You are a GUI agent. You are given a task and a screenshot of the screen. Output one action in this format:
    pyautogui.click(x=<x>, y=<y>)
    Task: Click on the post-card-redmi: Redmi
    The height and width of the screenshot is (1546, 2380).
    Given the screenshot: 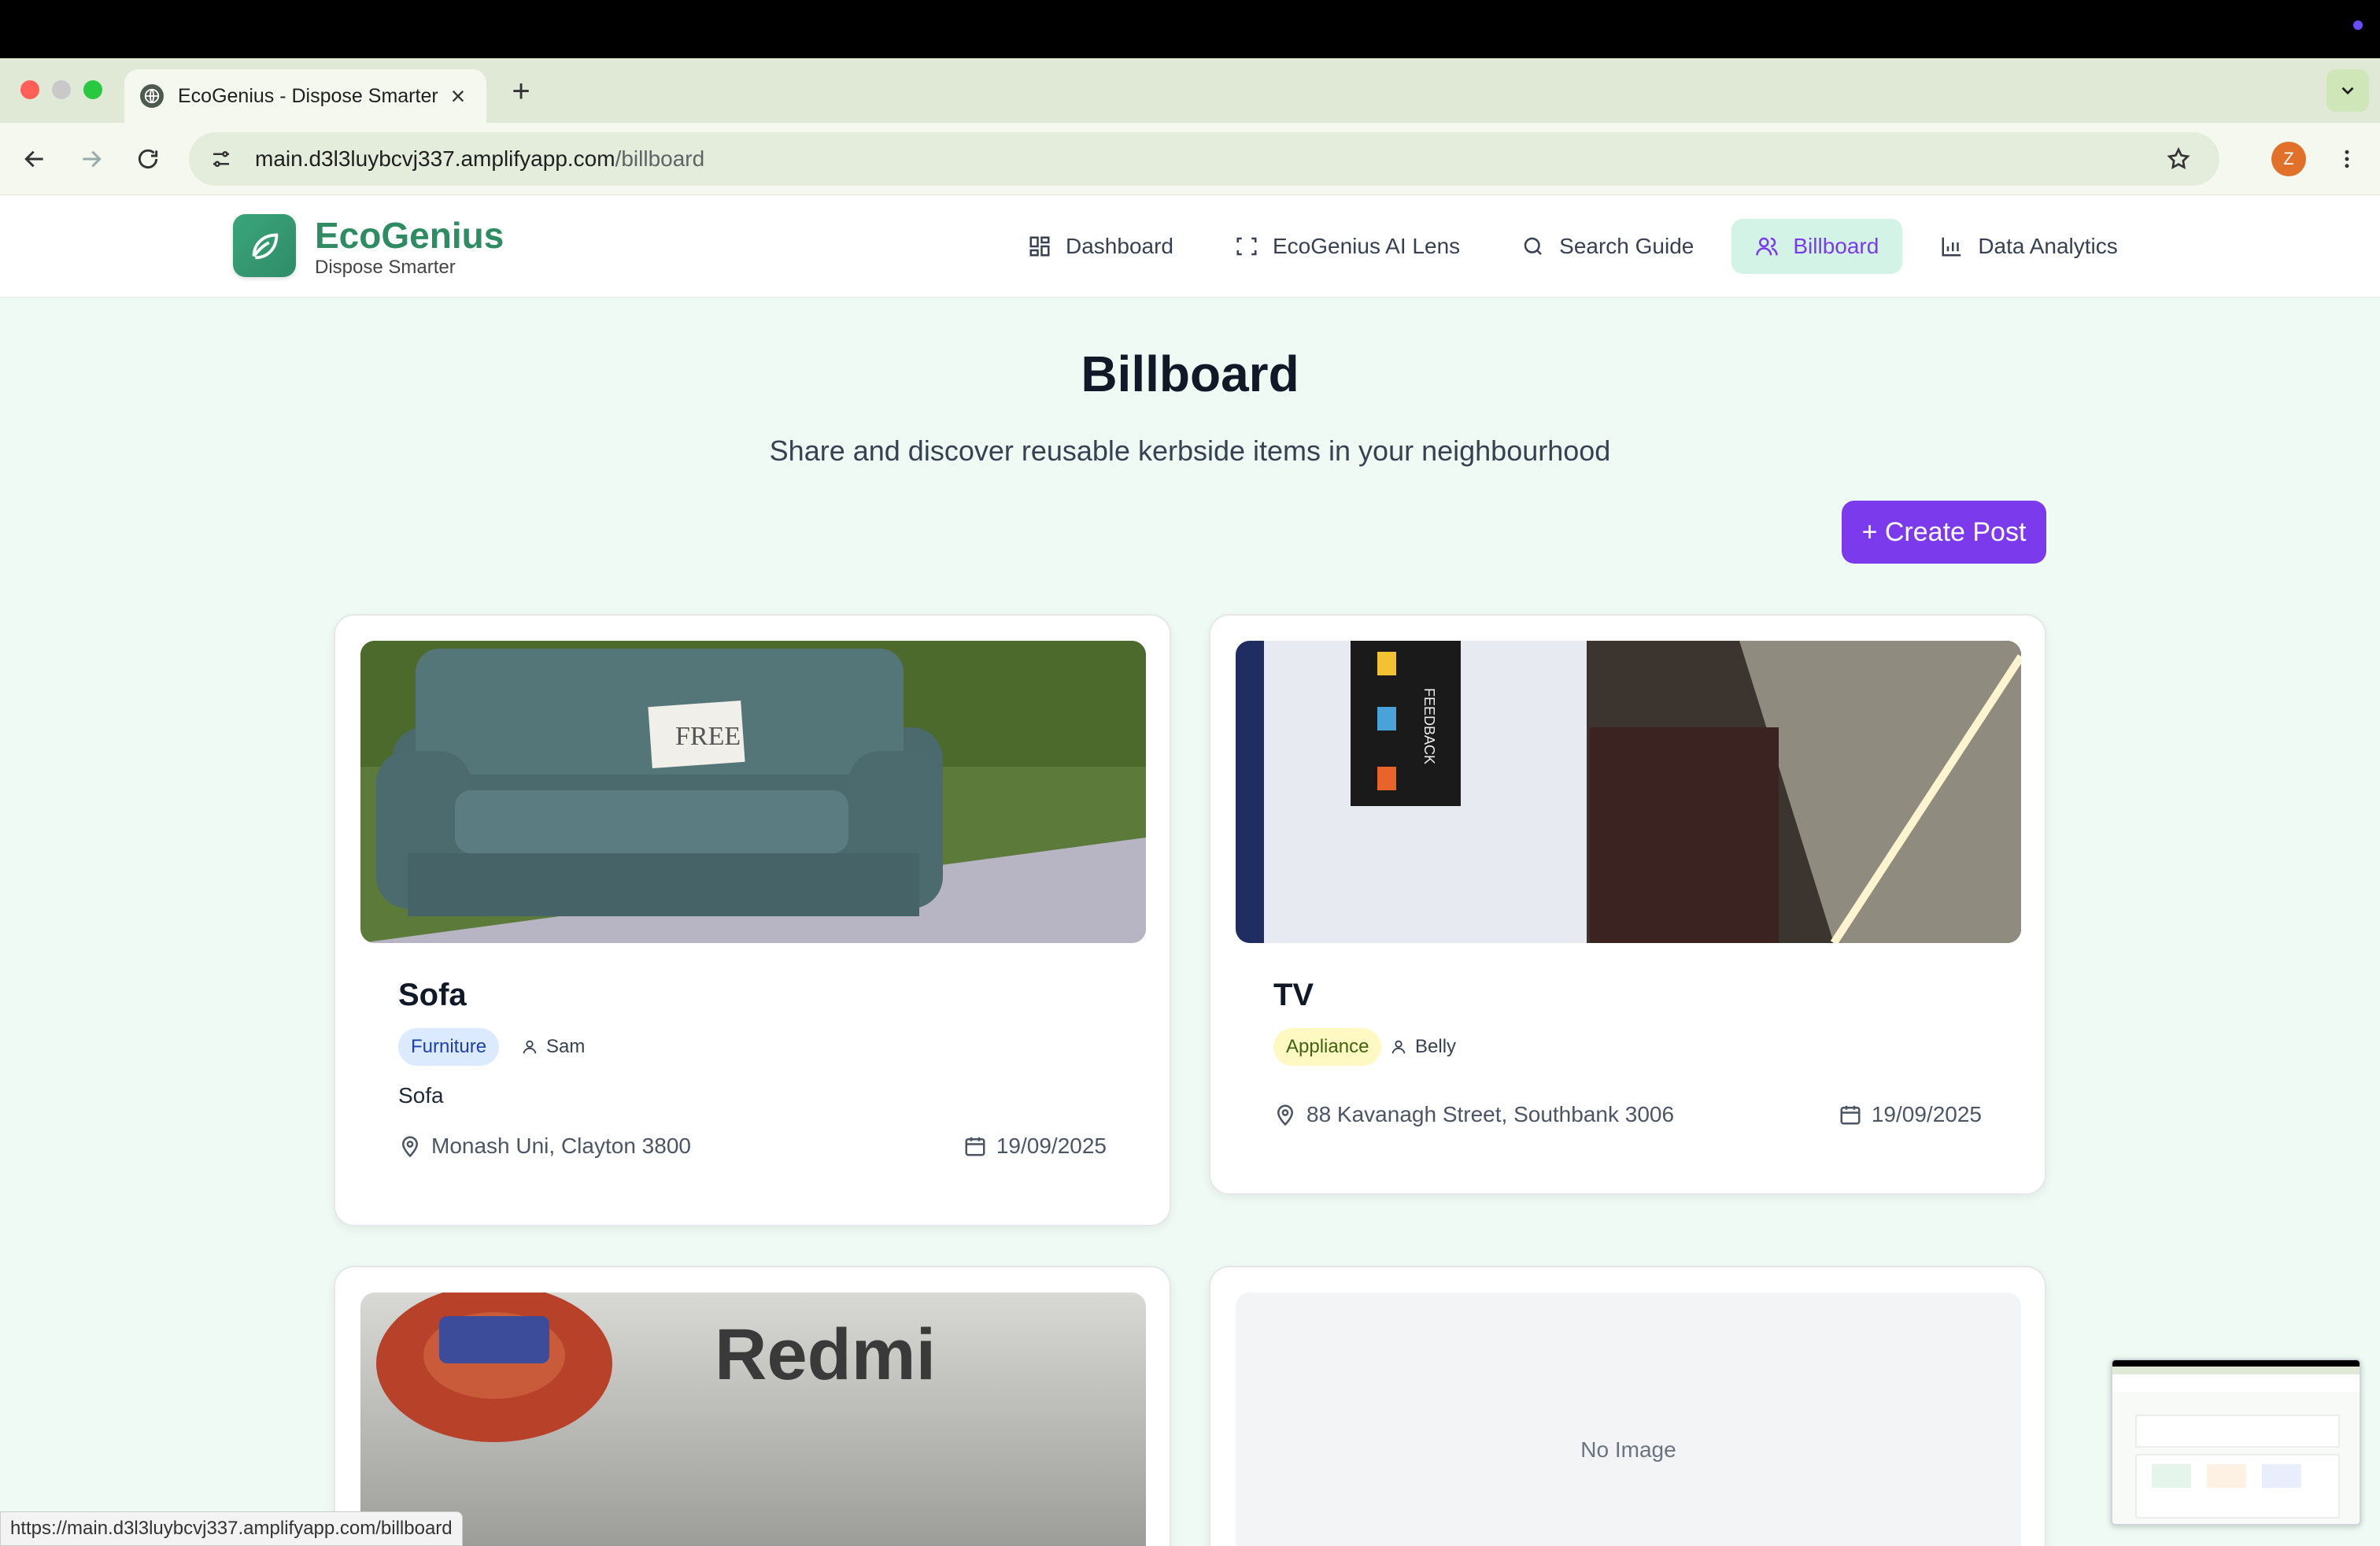 What is the action you would take?
    pyautogui.click(x=752, y=1406)
    